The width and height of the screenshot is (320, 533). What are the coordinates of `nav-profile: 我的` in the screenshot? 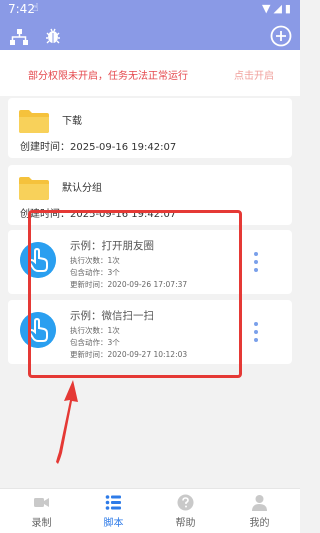 It's located at (259, 511).